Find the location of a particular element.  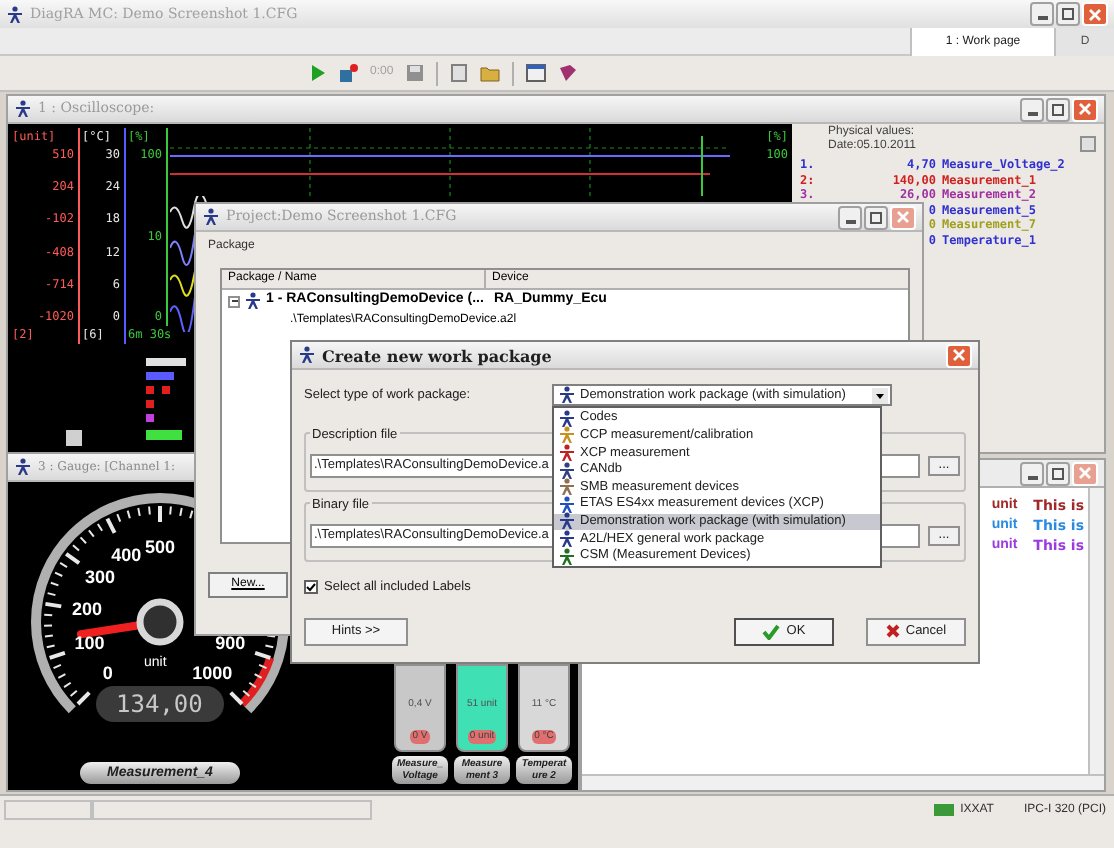

folder-icon is located at coordinates (489, 73).